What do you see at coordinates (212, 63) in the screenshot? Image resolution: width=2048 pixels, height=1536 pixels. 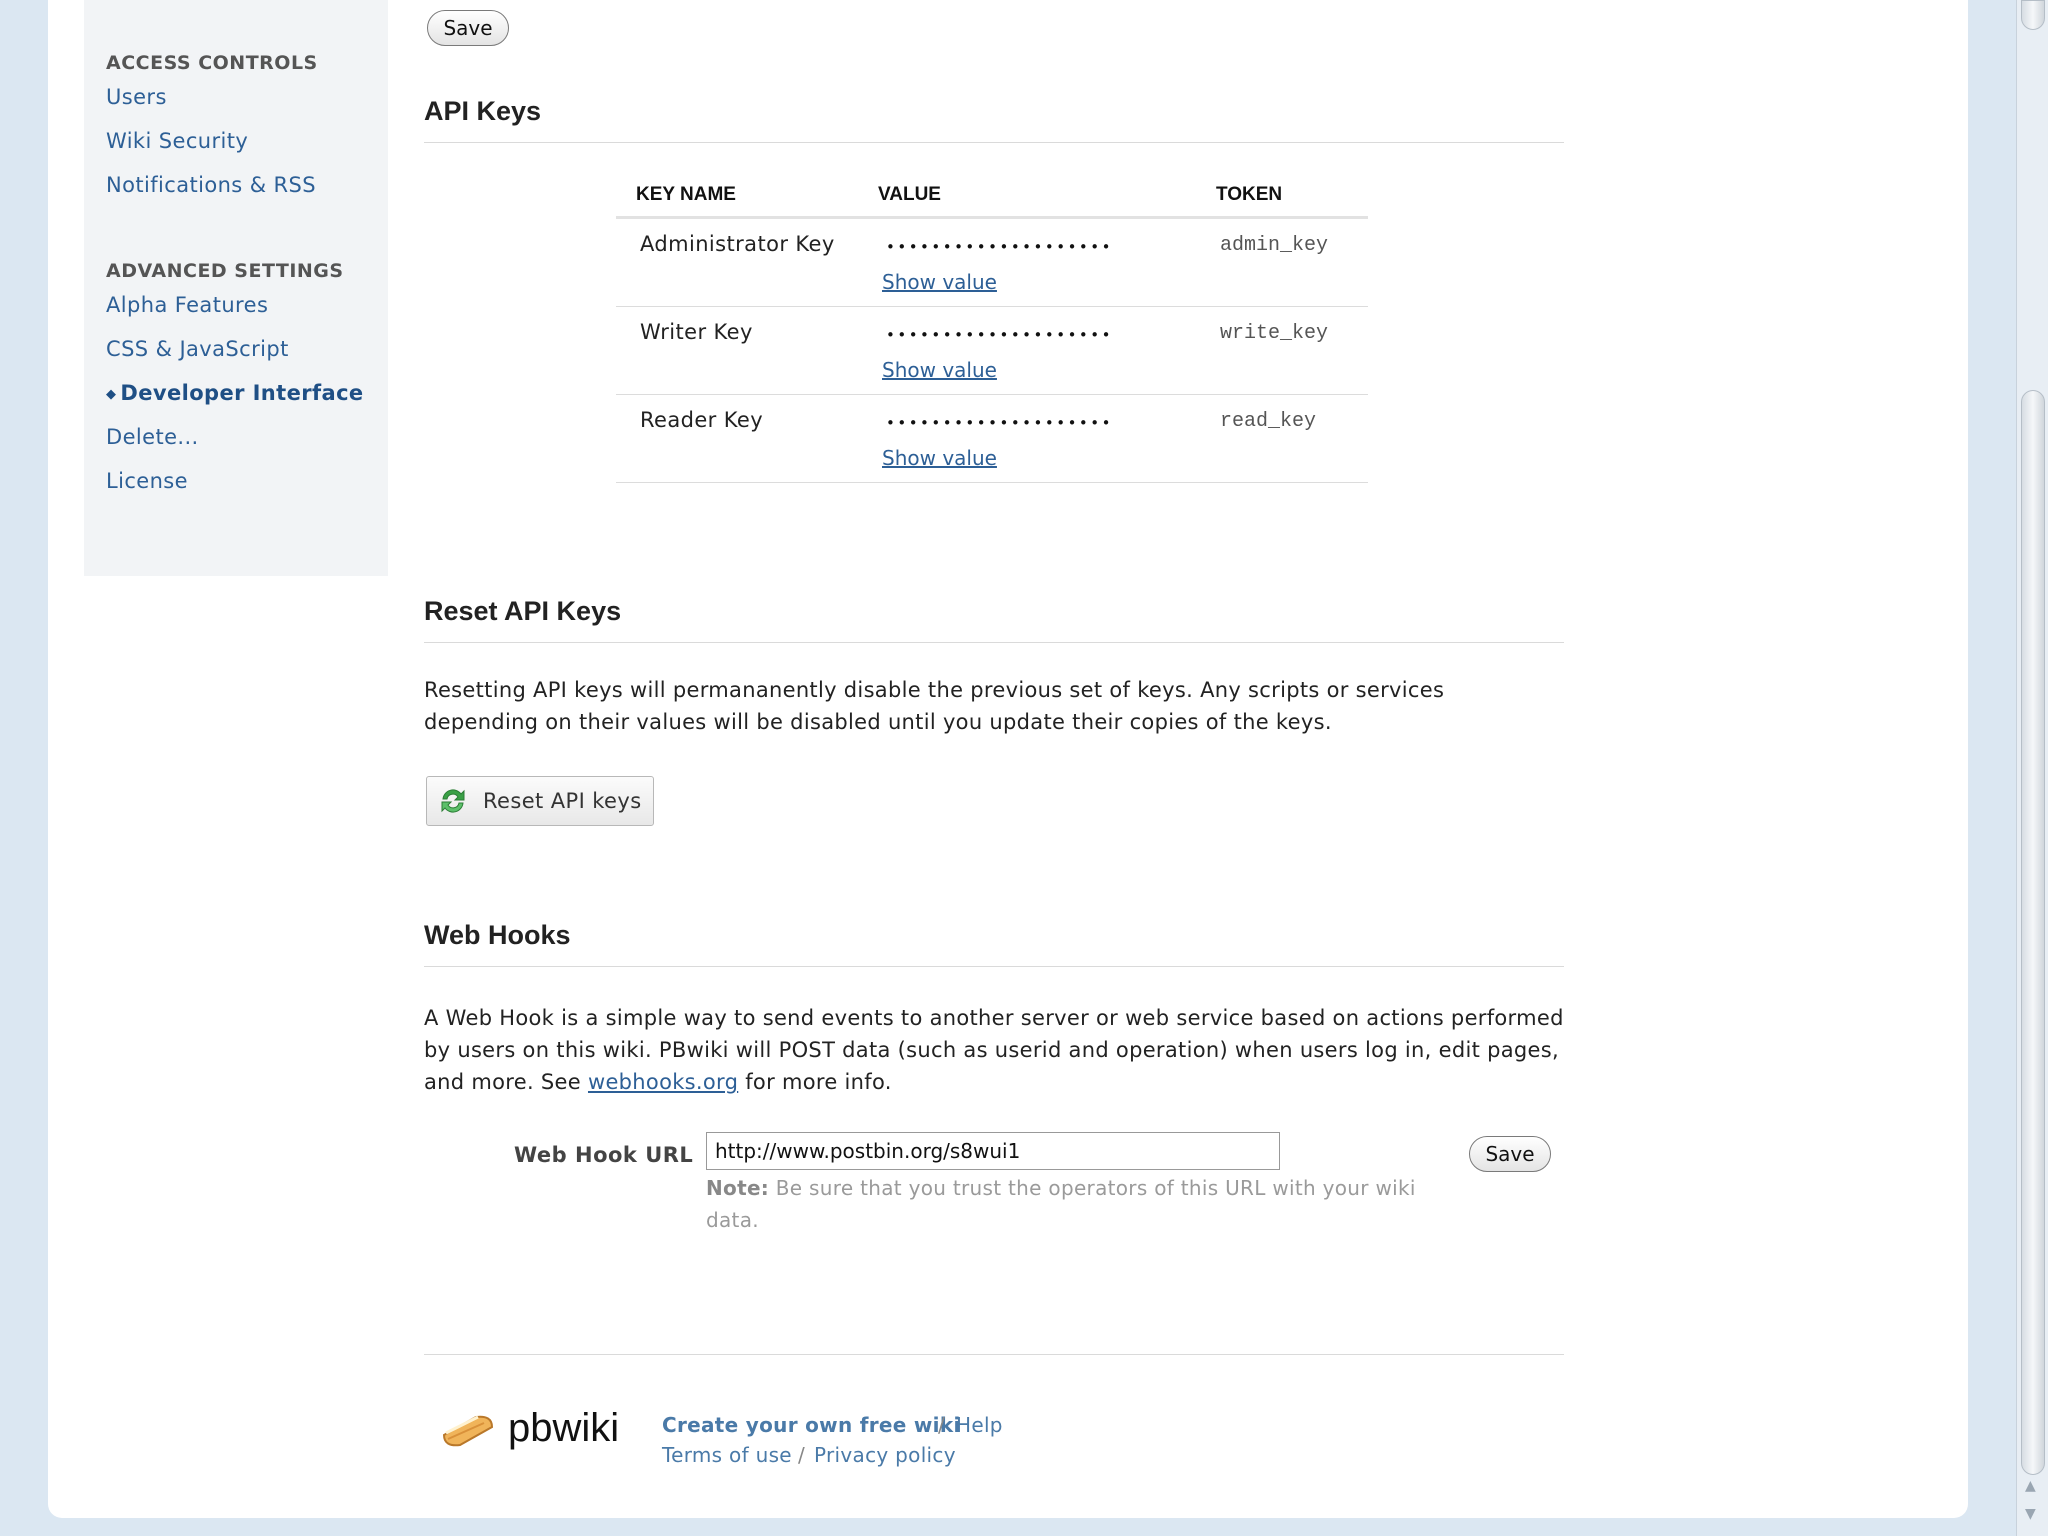 I see `sidebar-heading-access-controls: ACCESS CONTROLS` at bounding box center [212, 63].